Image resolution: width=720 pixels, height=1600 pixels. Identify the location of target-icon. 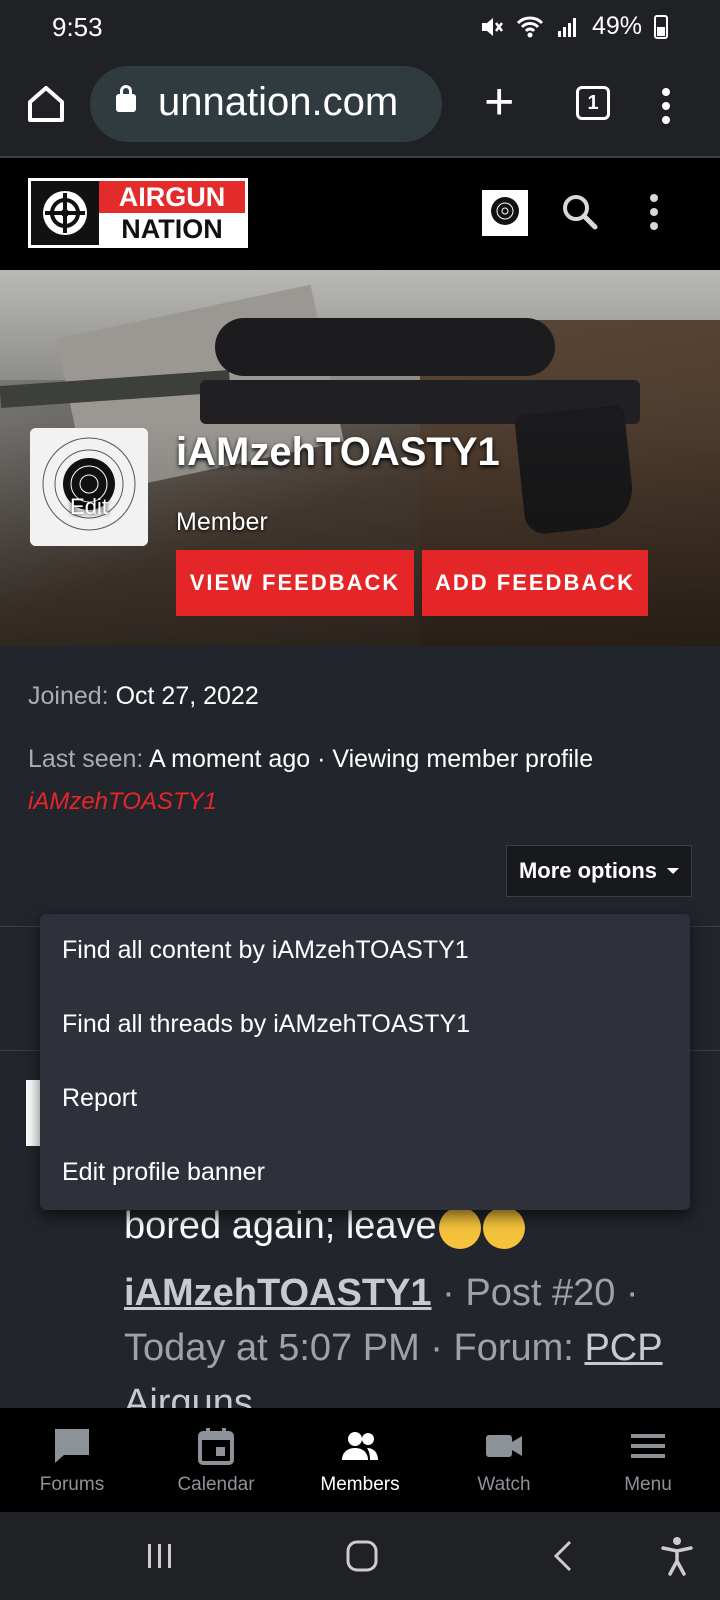
(89, 487).